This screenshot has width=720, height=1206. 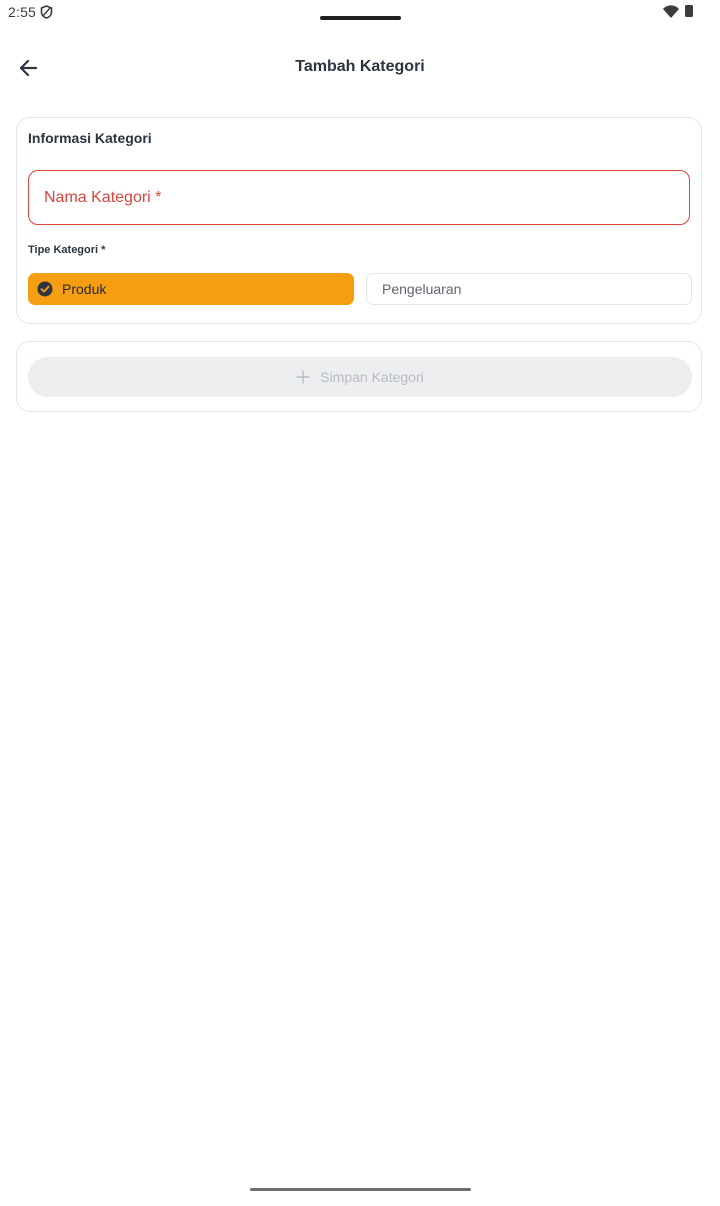 I want to click on plus-icon, so click(x=303, y=377).